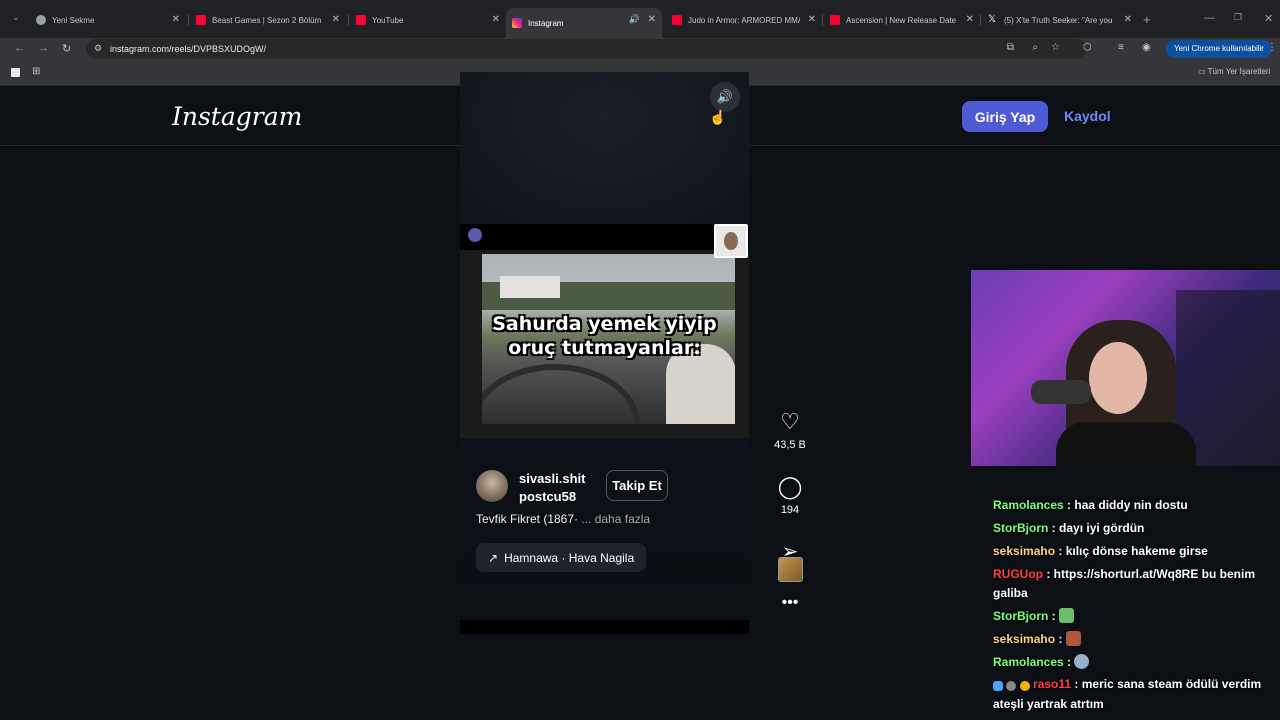 This screenshot has width=1280, height=720. I want to click on chat-user: RUGUop, so click(1018, 574).